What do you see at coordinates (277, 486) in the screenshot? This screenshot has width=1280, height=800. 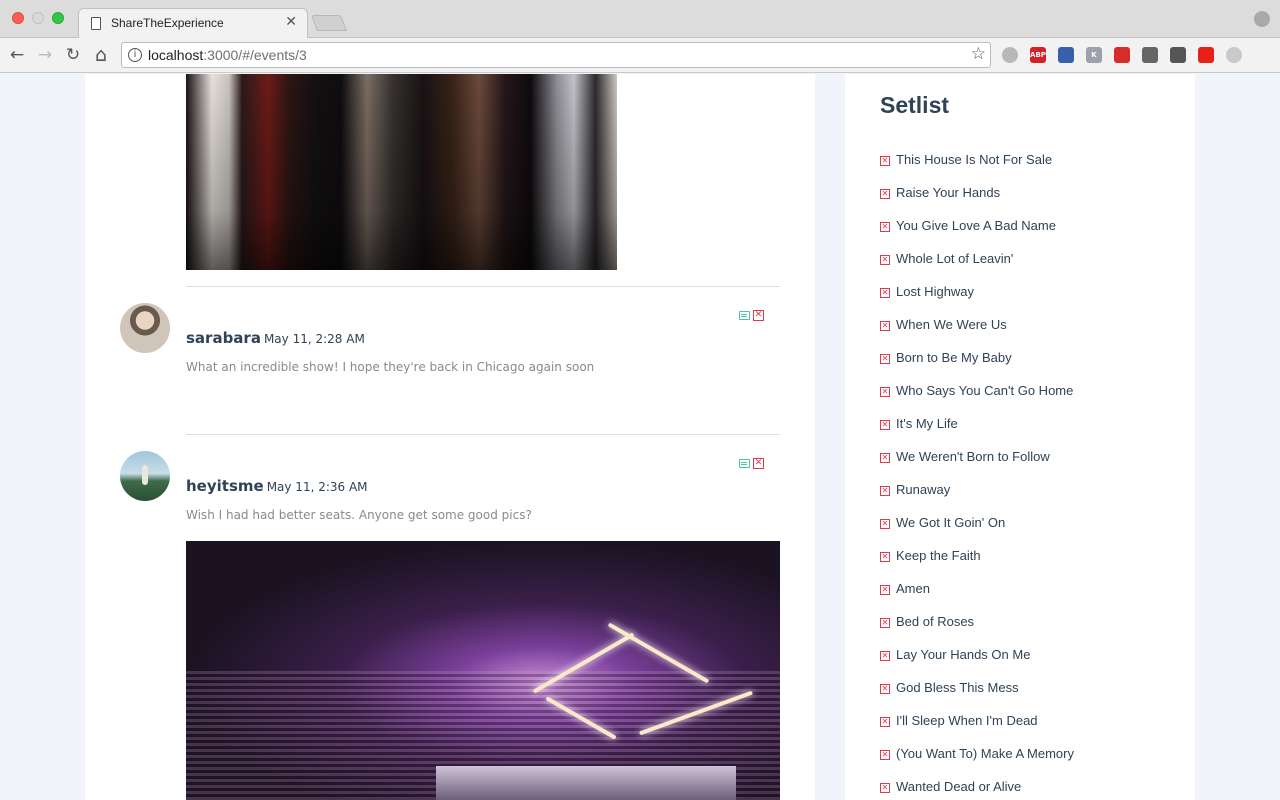 I see `comment-header: heyitsme May 11, 2:36 AM` at bounding box center [277, 486].